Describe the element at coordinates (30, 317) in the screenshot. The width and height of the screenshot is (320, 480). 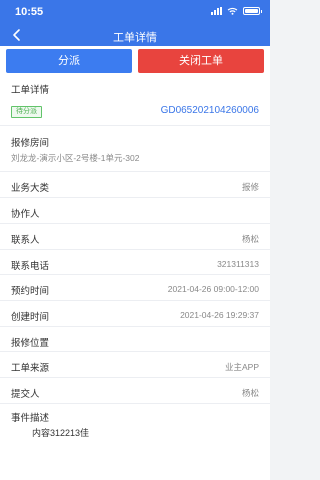
I see `field-label: 创建时间` at that location.